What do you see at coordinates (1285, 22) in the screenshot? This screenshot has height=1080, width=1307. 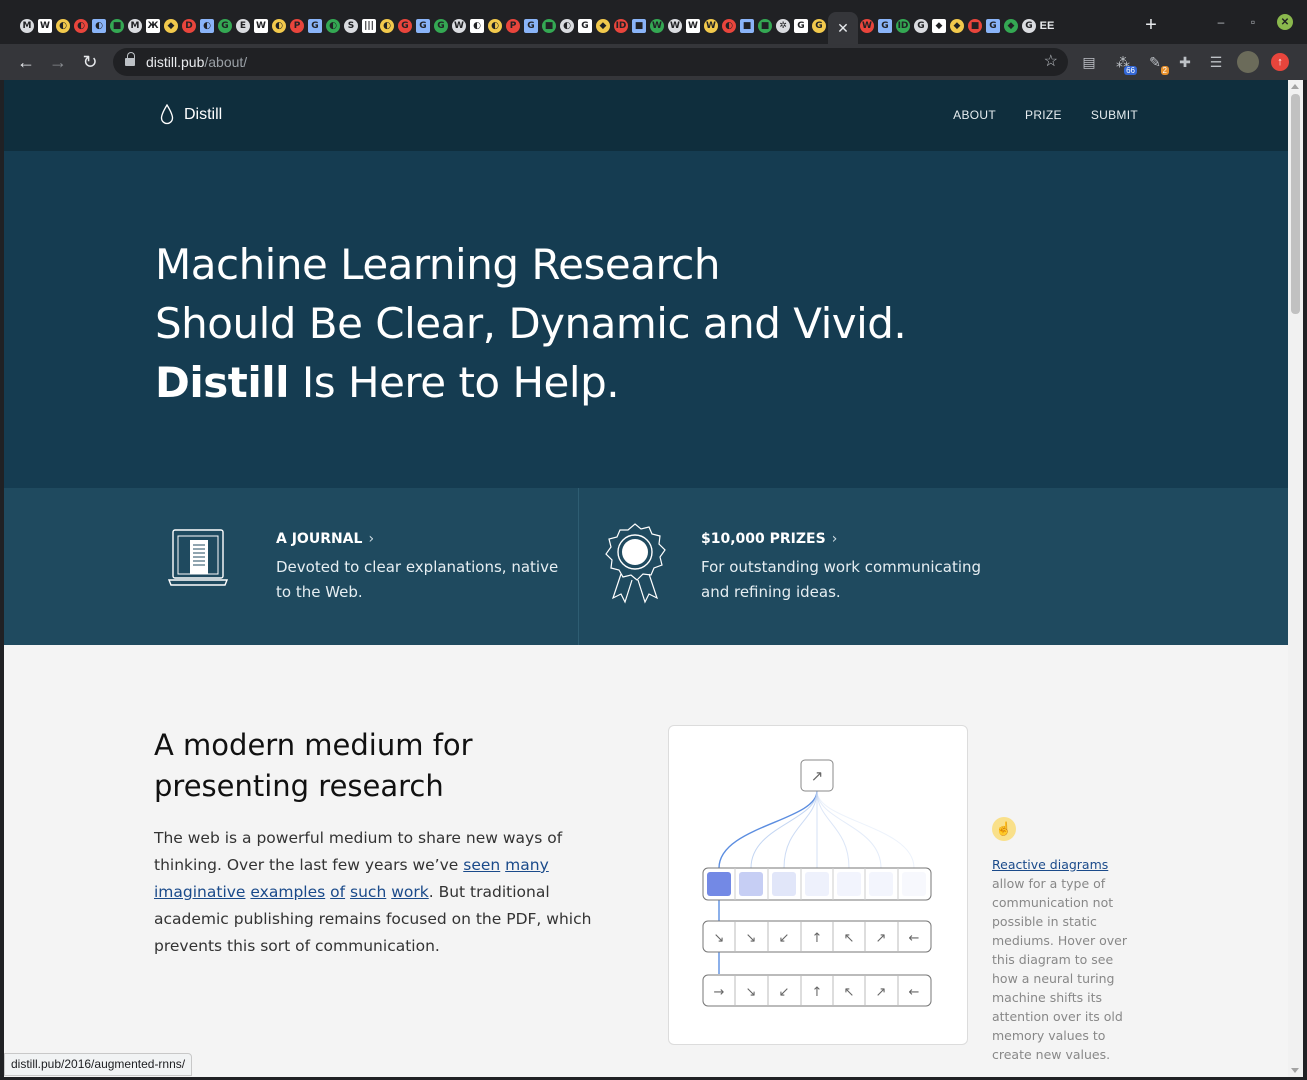 I see `window-close-icon: ✕` at bounding box center [1285, 22].